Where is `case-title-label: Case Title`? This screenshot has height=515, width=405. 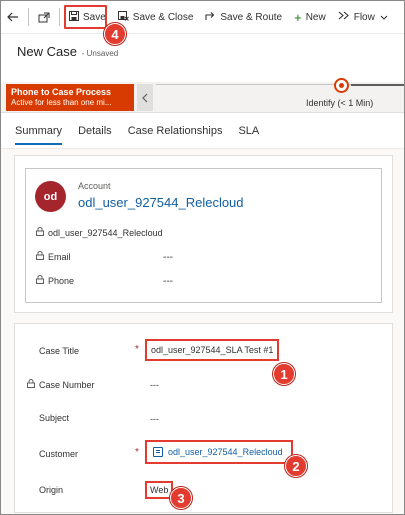
case-title-label: Case Title is located at coordinates (59, 351).